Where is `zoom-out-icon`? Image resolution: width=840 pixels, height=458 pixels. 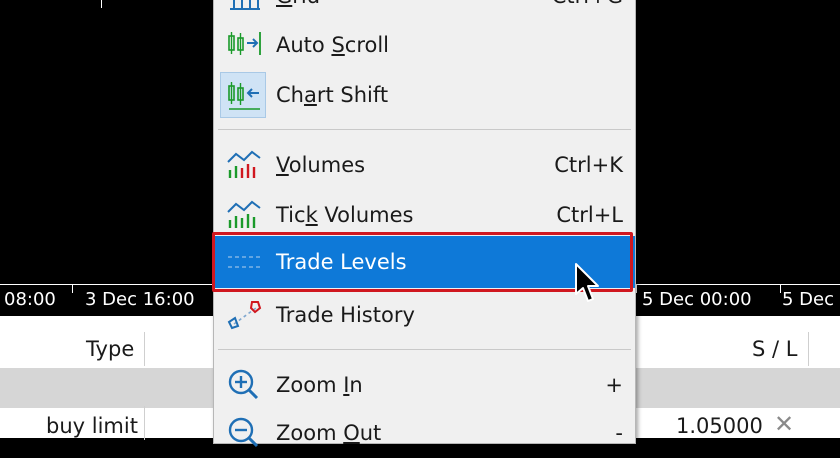 zoom-out-icon is located at coordinates (243, 432).